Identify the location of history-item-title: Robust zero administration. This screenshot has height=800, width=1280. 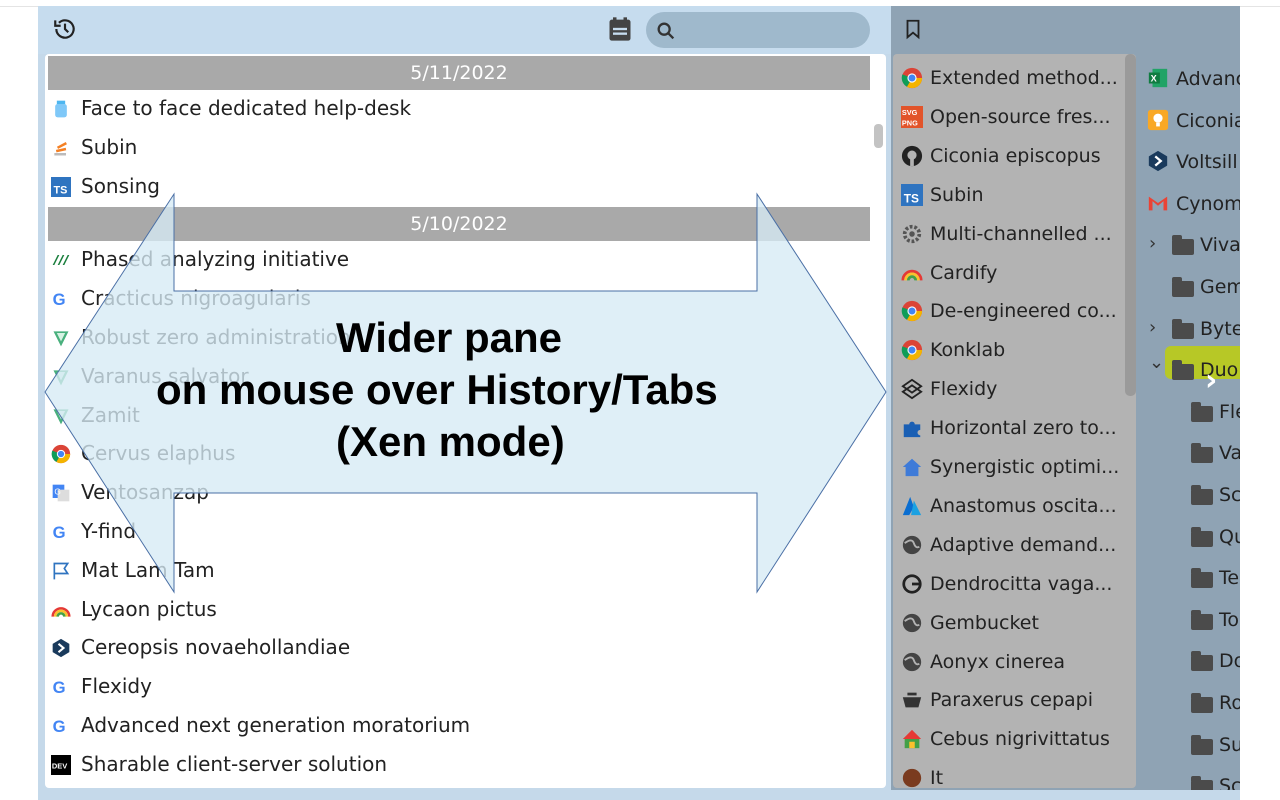
(216, 337).